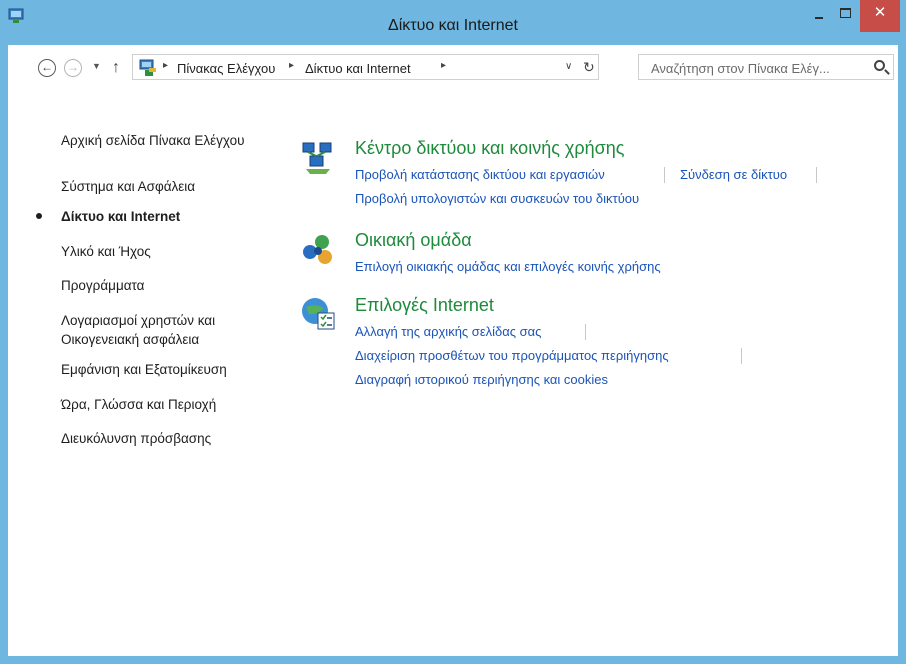 This screenshot has width=906, height=664. Describe the element at coordinates (166, 186) in the screenshot. I see `sidebar-item-system-security: Σύστημα και Ασφάλεια` at that location.